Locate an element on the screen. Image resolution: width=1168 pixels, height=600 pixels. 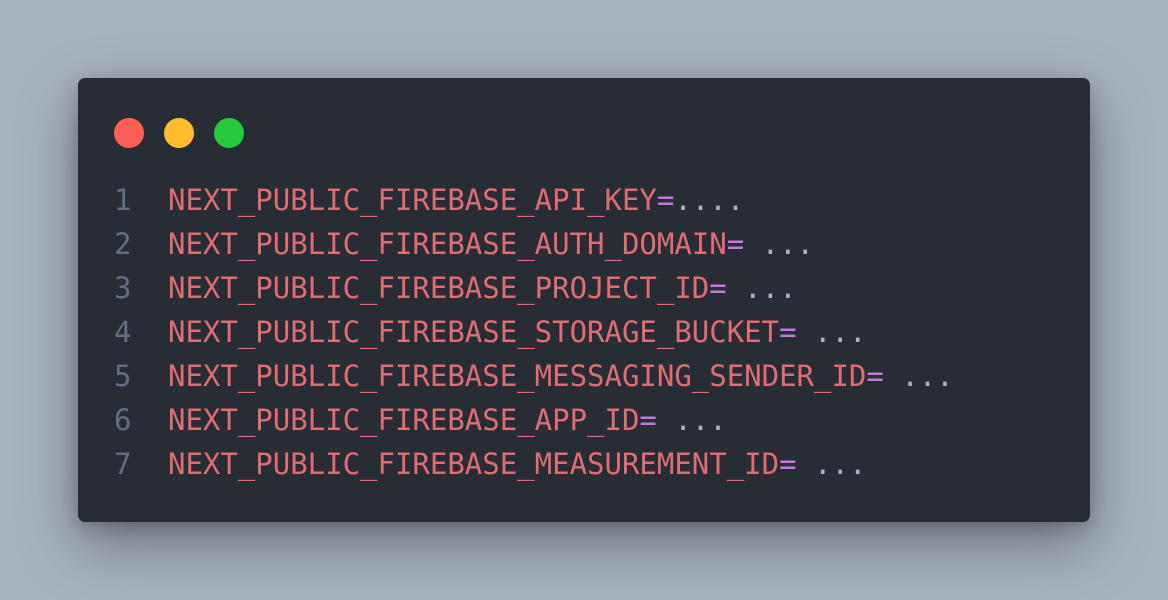
line-number: 1 is located at coordinates (123, 200).